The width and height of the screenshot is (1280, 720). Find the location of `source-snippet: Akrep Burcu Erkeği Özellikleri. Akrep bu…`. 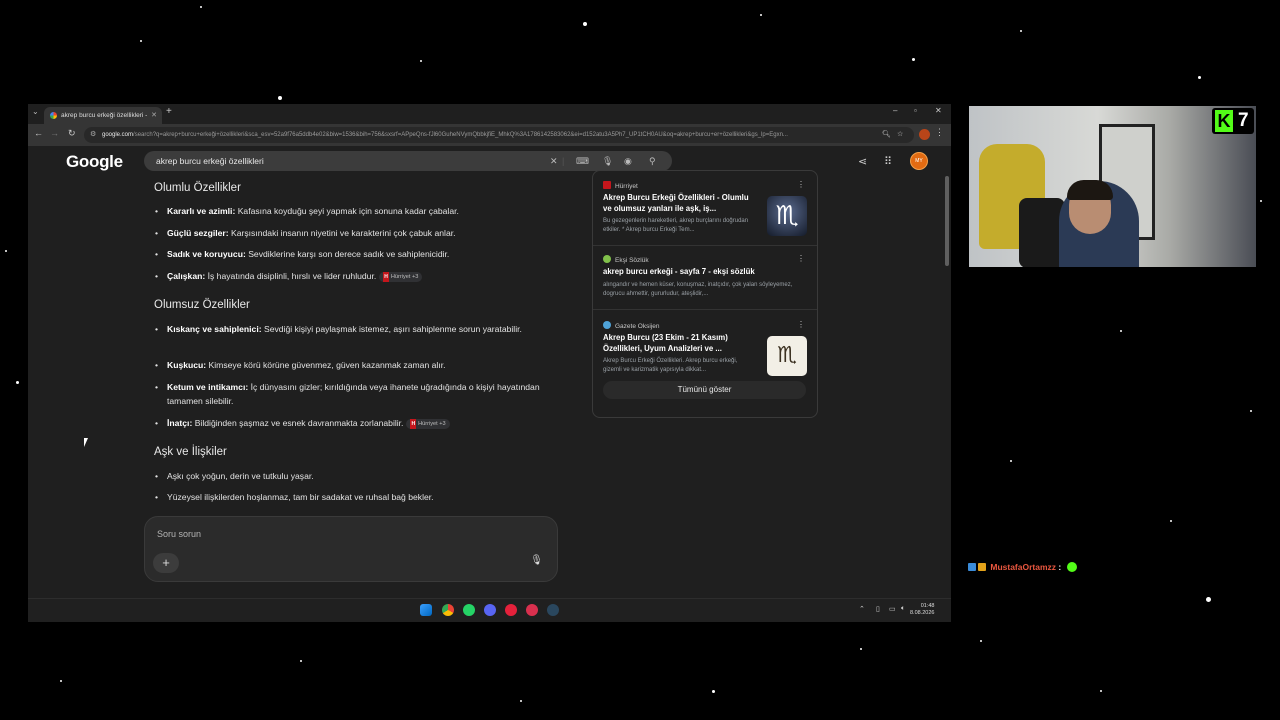

source-snippet: Akrep Burcu Erkeği Özellikleri. Akrep bu… is located at coordinates (670, 365).